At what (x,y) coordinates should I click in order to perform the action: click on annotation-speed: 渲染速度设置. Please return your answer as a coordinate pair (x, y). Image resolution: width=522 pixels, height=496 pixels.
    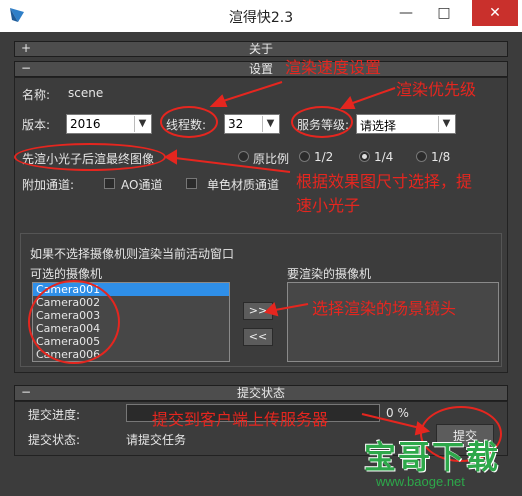
    Looking at the image, I should click on (333, 67).